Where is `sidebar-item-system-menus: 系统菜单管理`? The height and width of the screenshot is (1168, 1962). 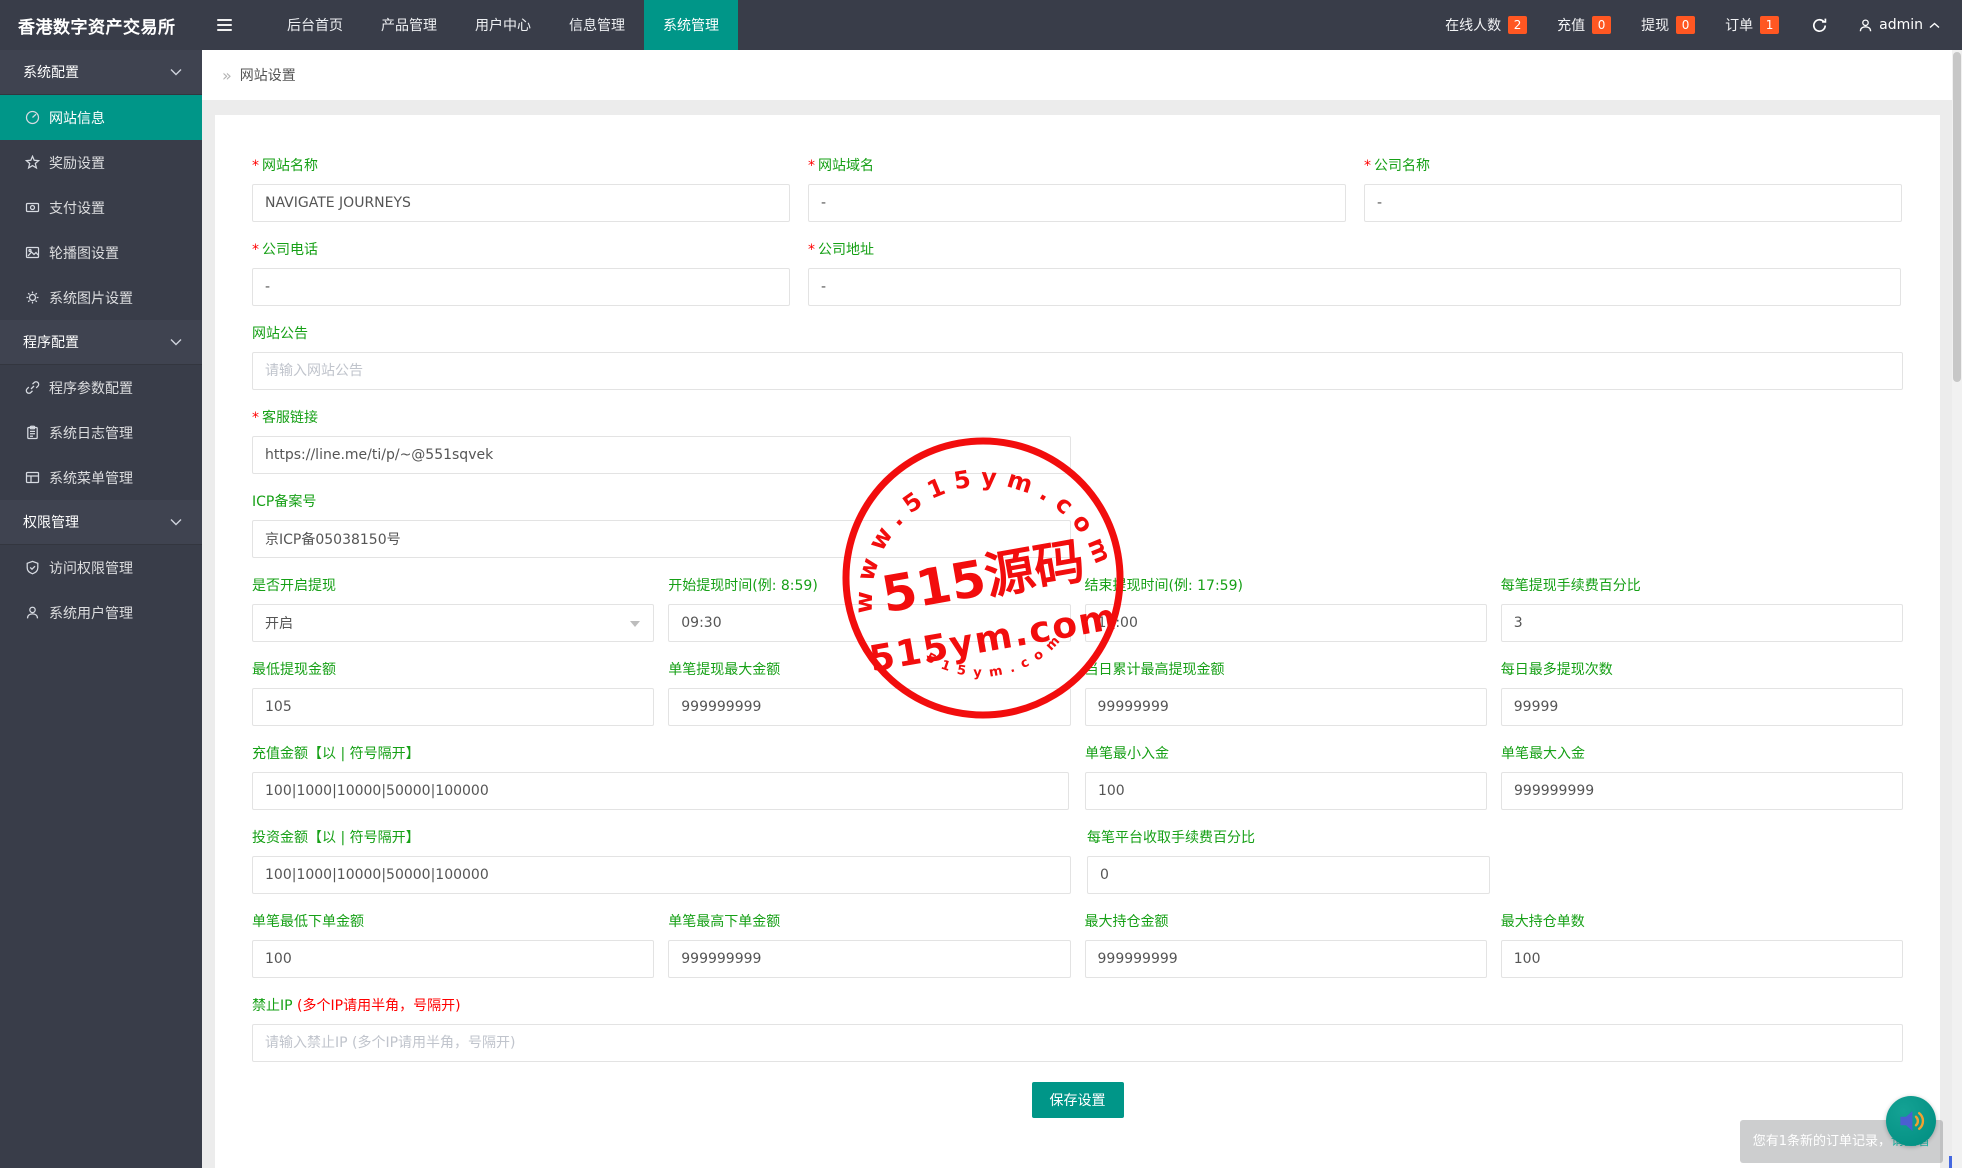
sidebar-item-system-menus: 系统菜单管理 is located at coordinates (101, 477).